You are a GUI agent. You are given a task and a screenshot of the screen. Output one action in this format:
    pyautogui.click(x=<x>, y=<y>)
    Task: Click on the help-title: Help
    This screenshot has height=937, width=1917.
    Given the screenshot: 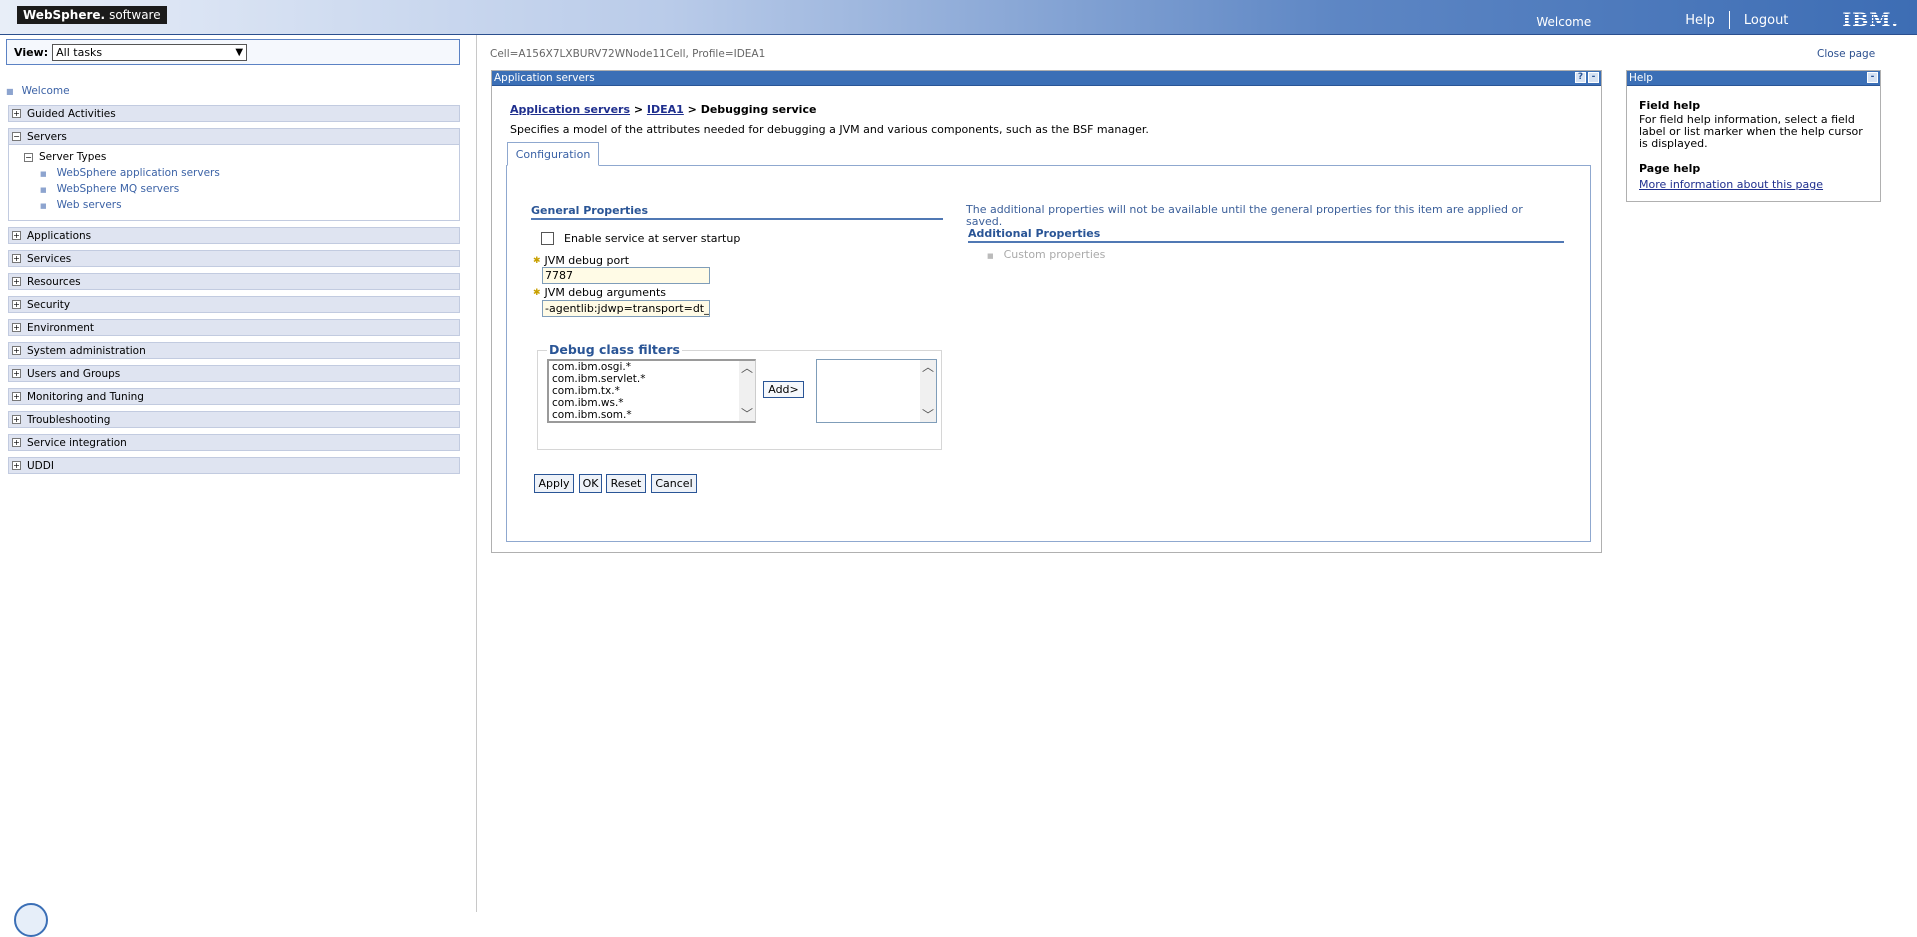 What is the action you would take?
    pyautogui.click(x=1641, y=78)
    